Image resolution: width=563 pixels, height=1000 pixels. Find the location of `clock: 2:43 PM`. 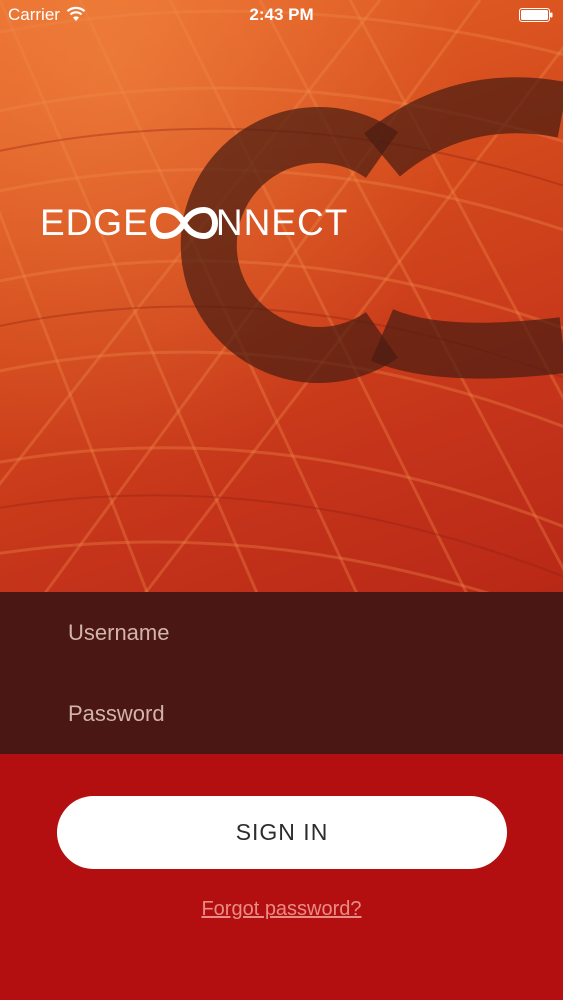

clock: 2:43 PM is located at coordinates (281, 14).